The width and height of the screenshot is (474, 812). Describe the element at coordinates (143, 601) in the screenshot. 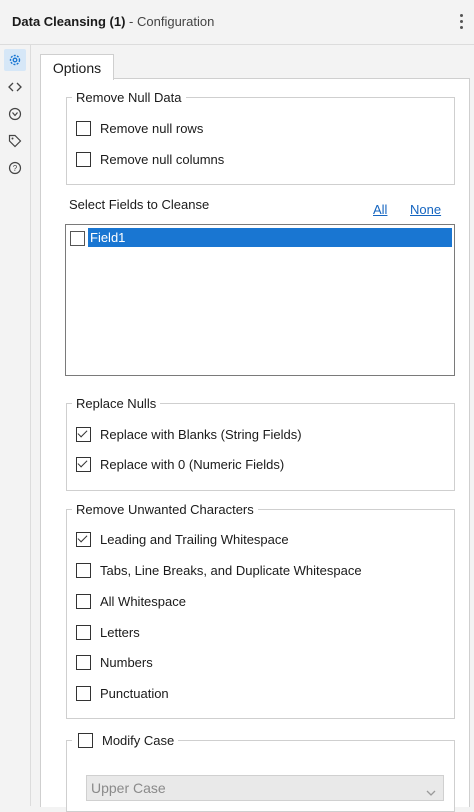

I see `all-whitespace-label: All Whitespace` at that location.